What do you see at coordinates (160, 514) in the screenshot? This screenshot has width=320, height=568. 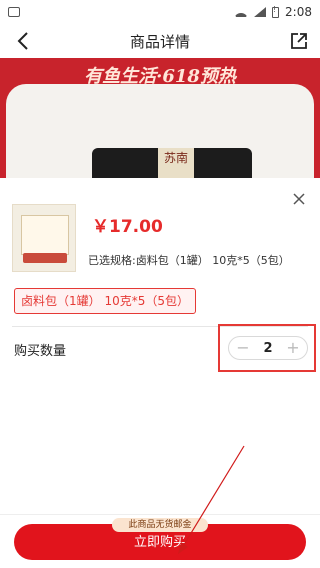 I see `footer-divider` at bounding box center [160, 514].